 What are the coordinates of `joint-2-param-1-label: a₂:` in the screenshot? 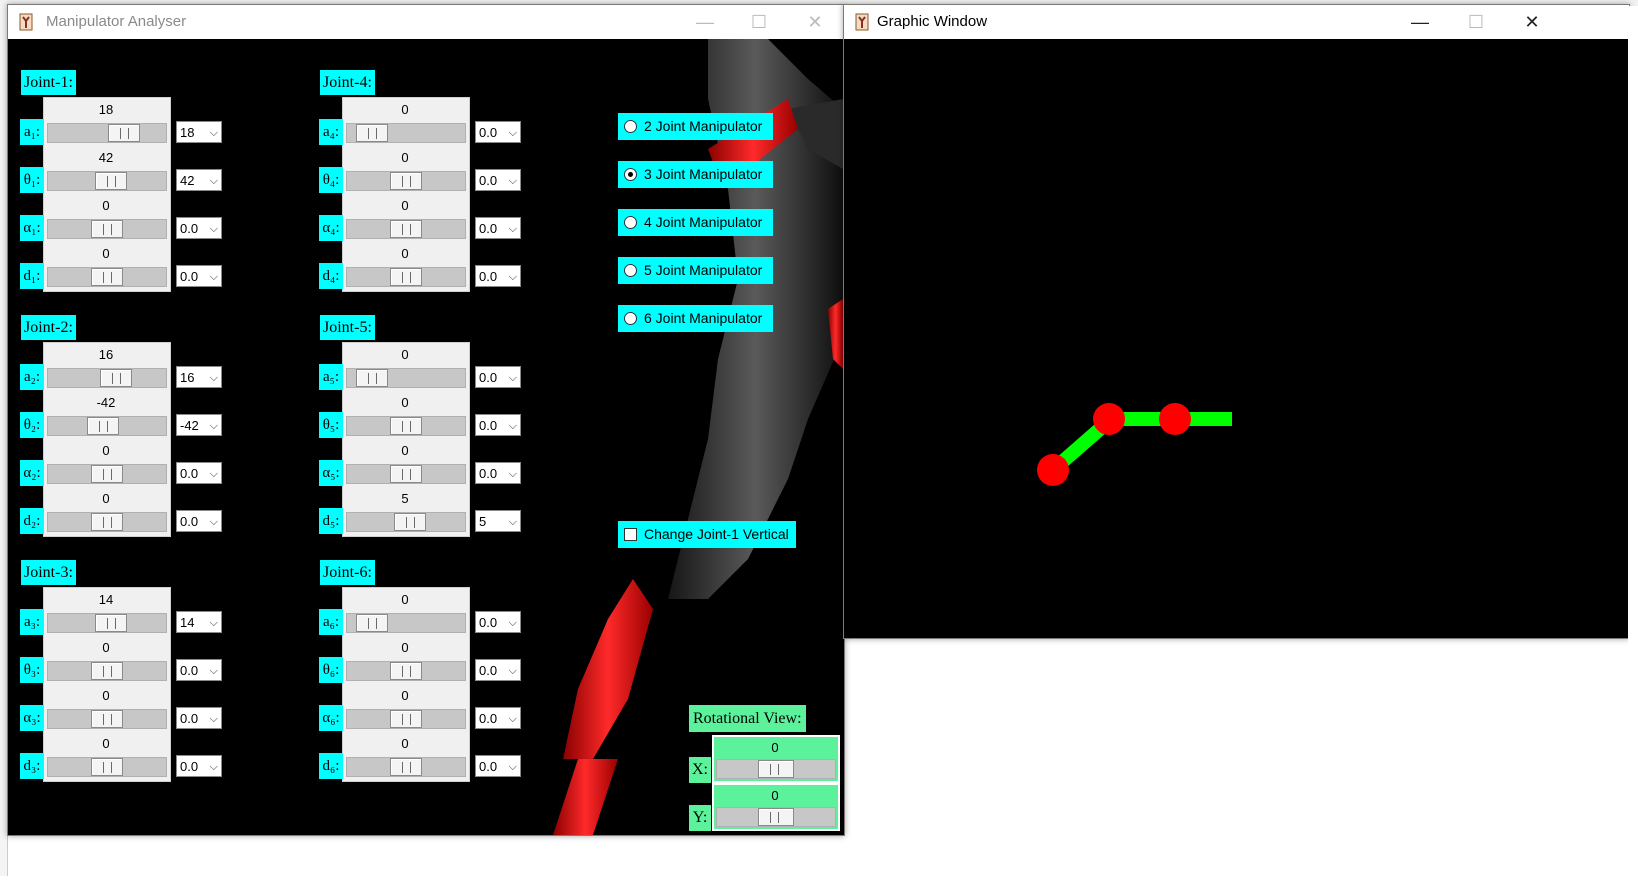 It's located at (32, 377).